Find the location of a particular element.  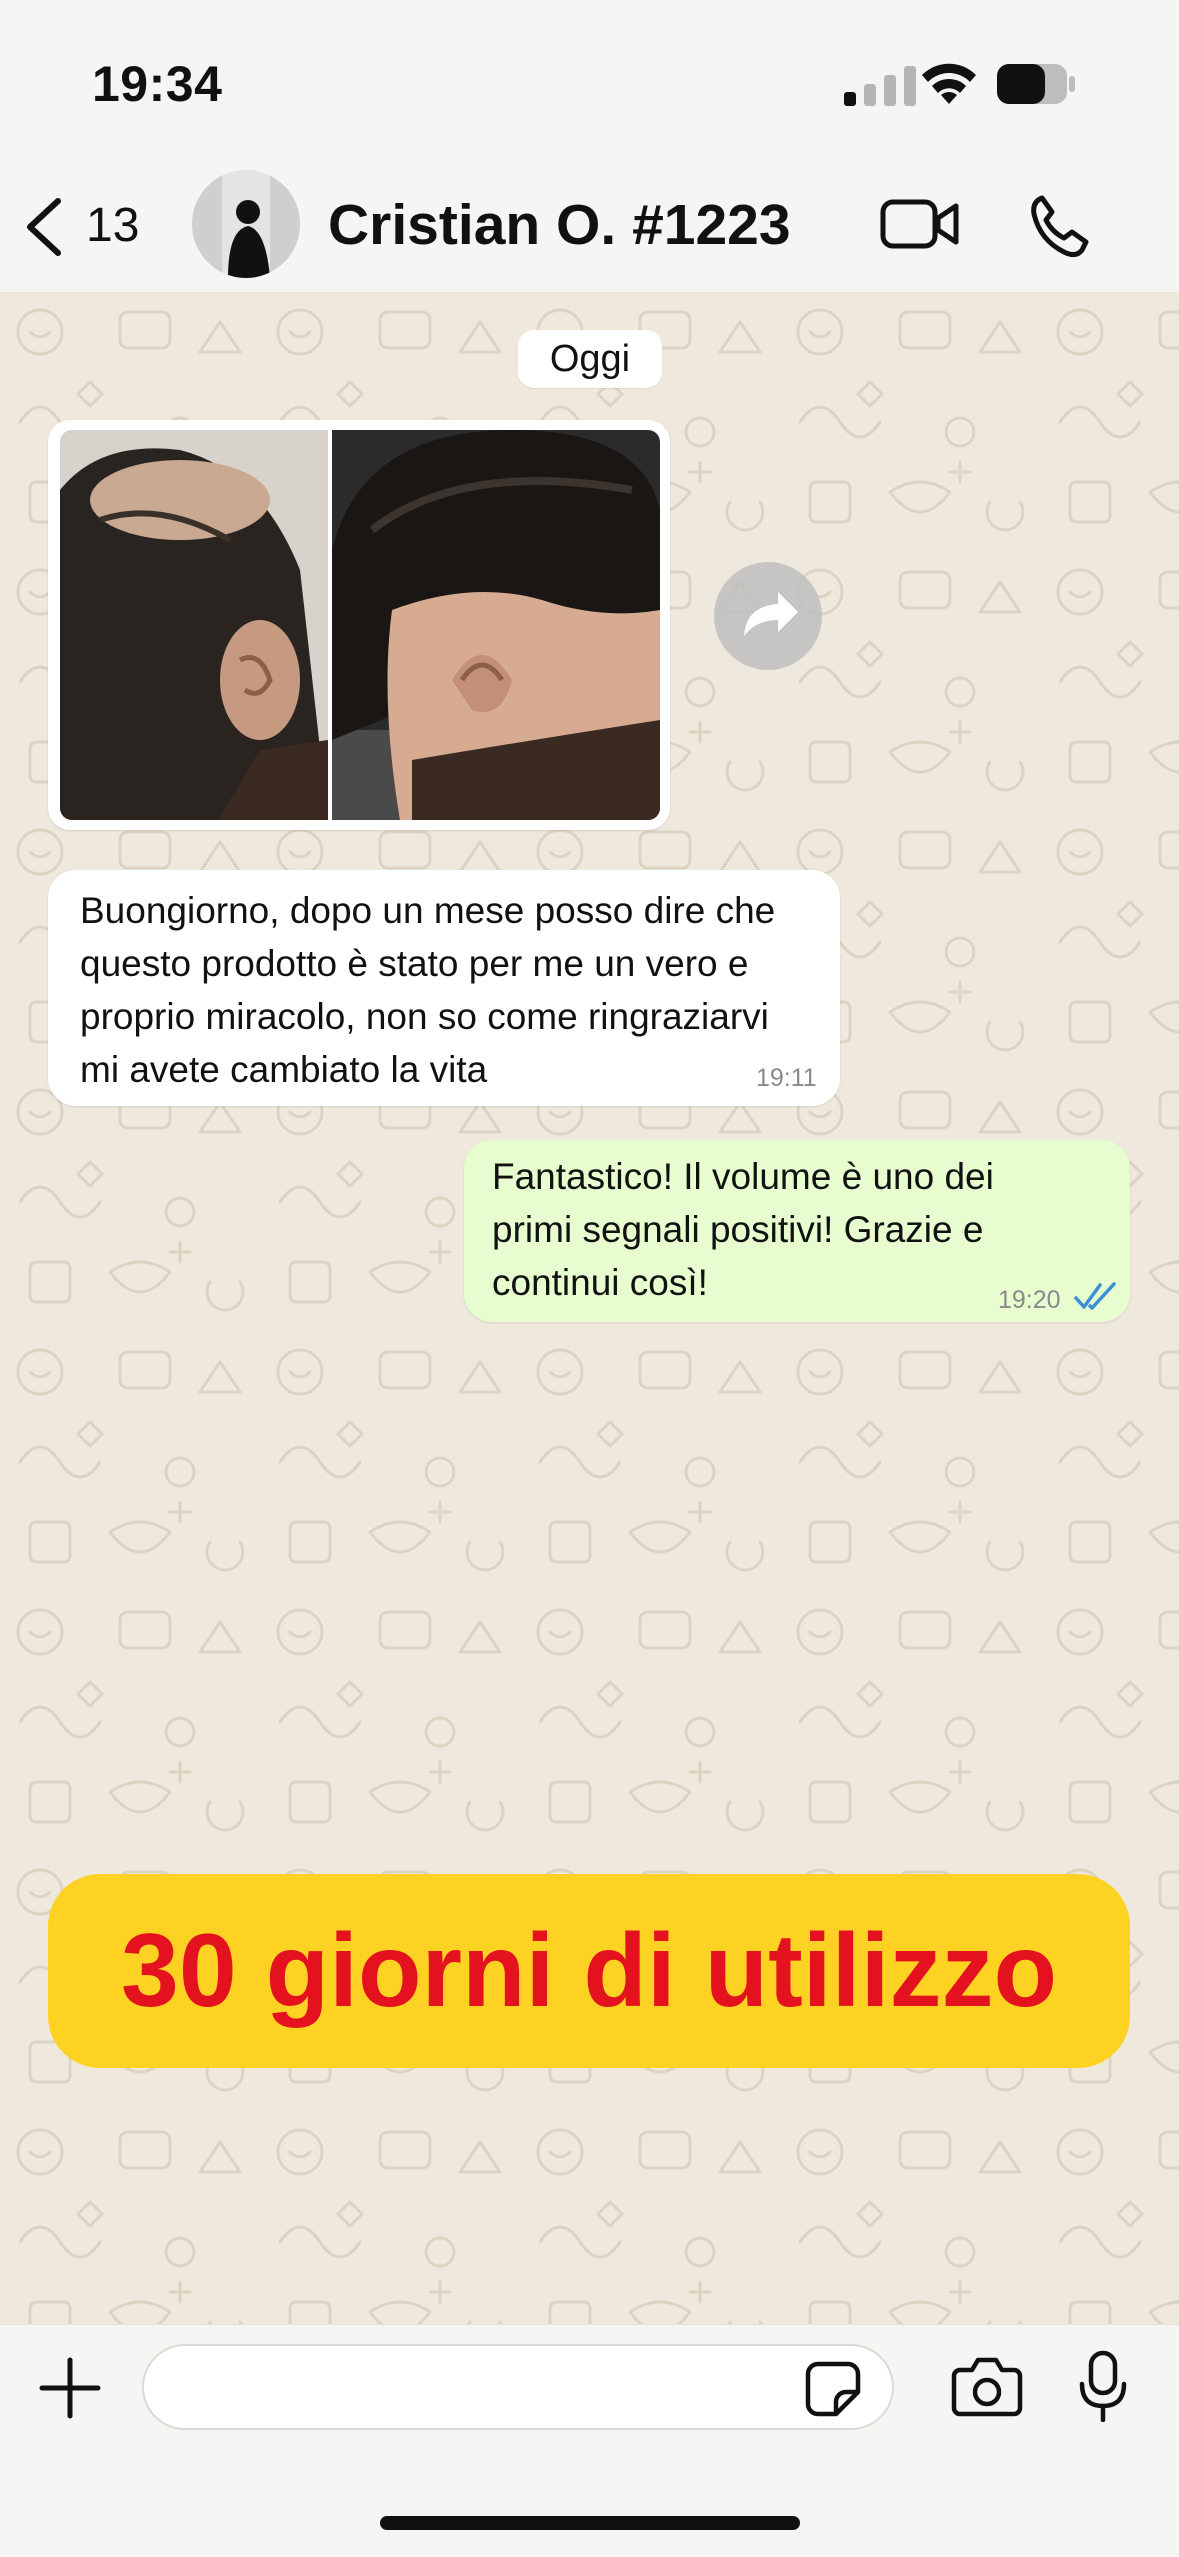

incoming-message-time: 19:11 is located at coordinates (786, 1078).